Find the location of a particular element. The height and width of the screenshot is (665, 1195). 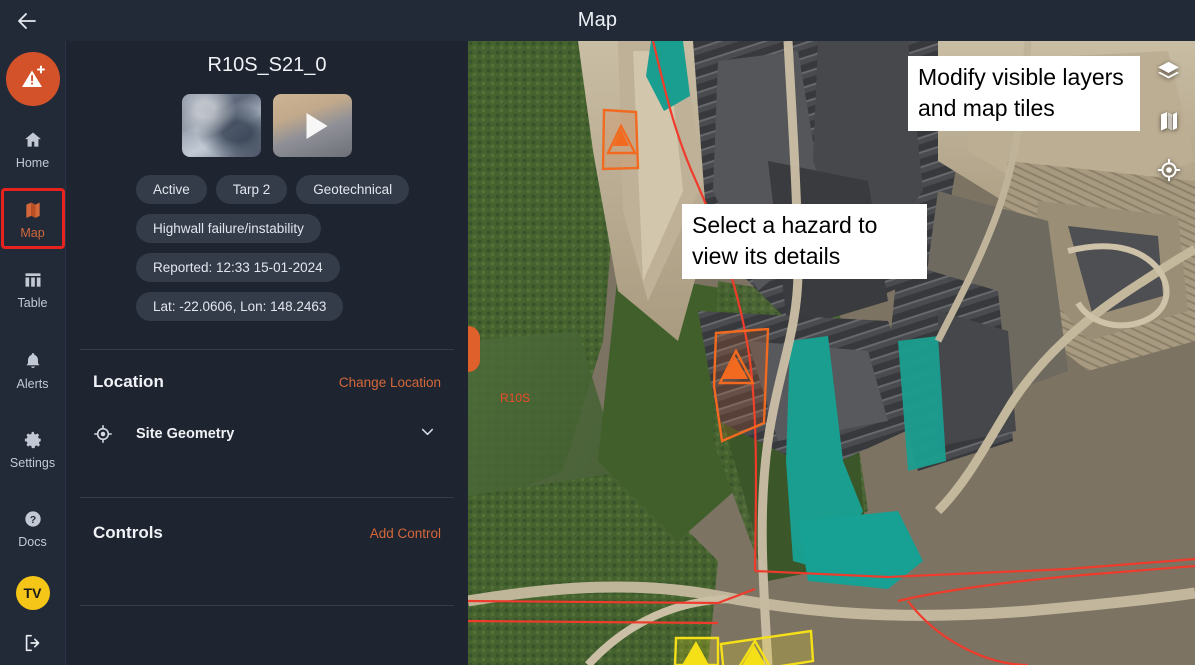

gear-icon is located at coordinates (33, 439).